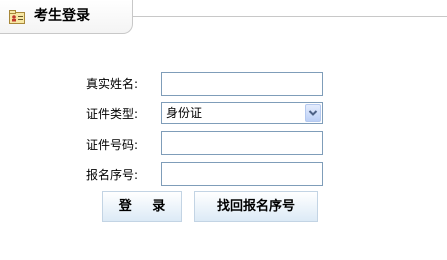 The height and width of the screenshot is (260, 447). I want to click on page-title: 考生登录, so click(62, 16).